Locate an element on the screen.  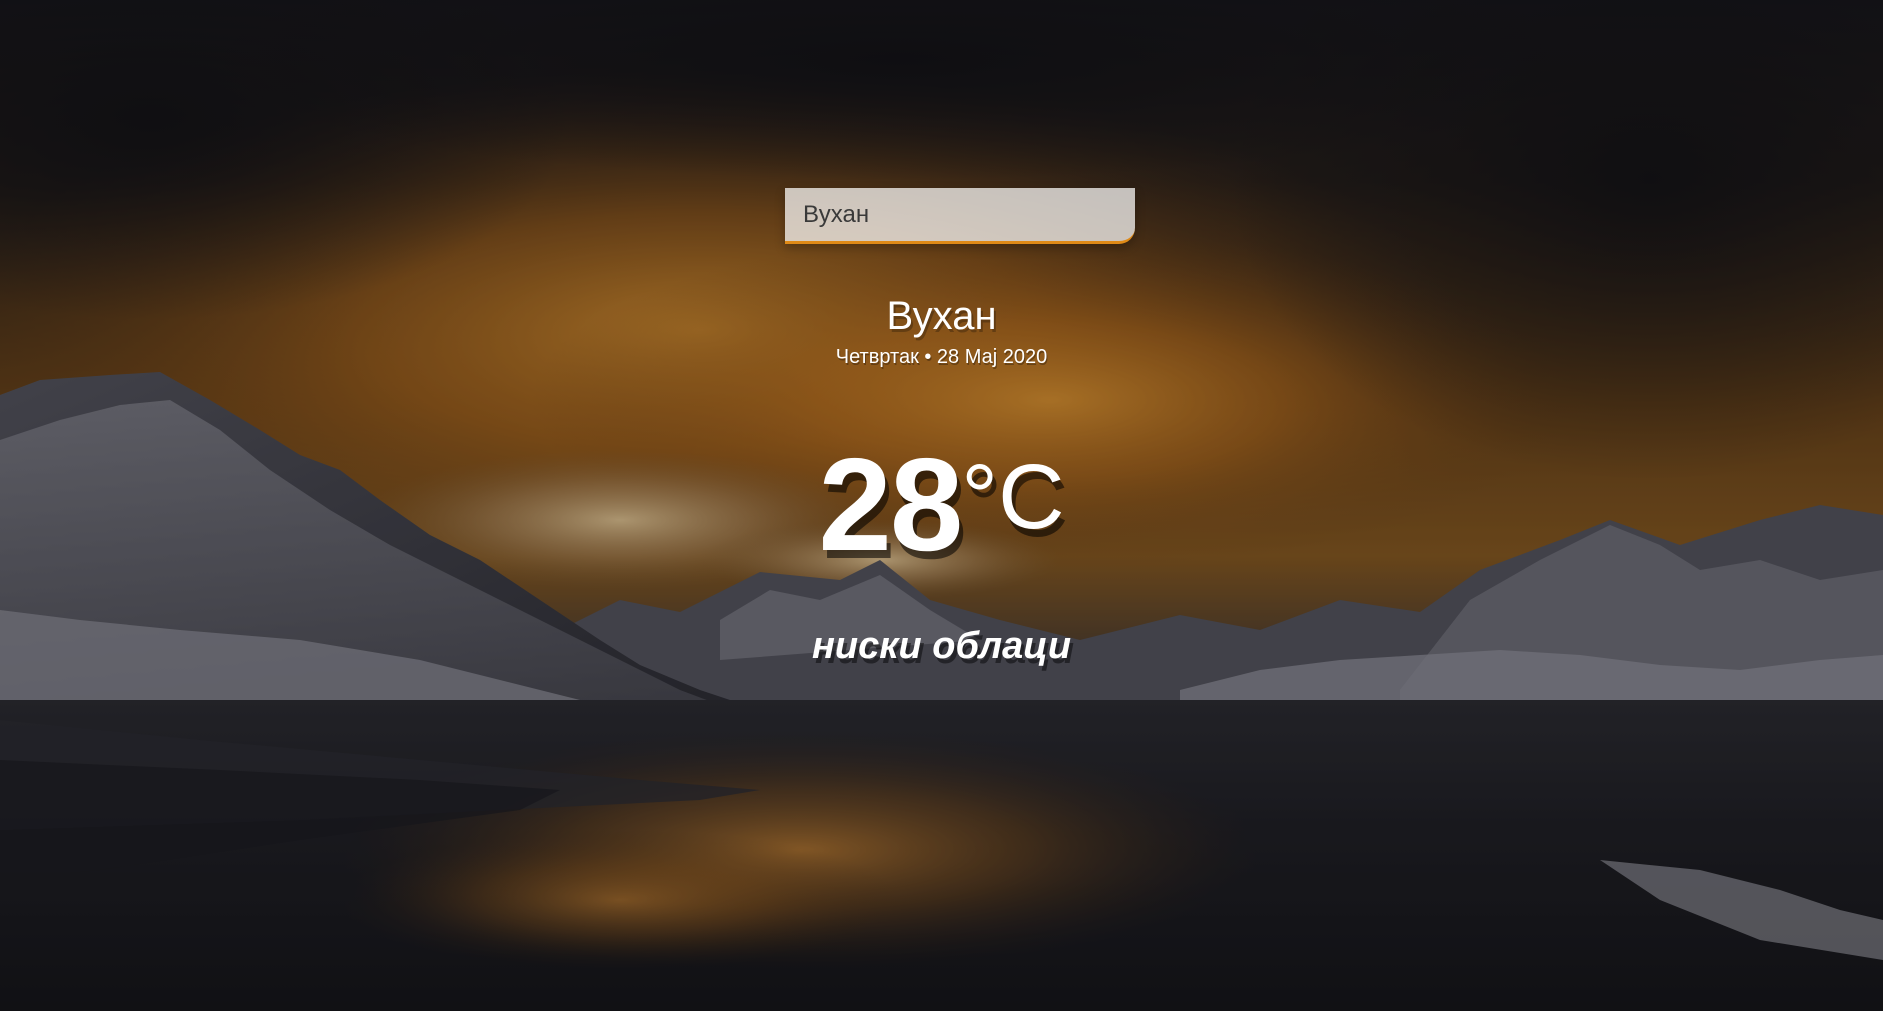
temperature-unit: °C is located at coordinates (1013, 497).